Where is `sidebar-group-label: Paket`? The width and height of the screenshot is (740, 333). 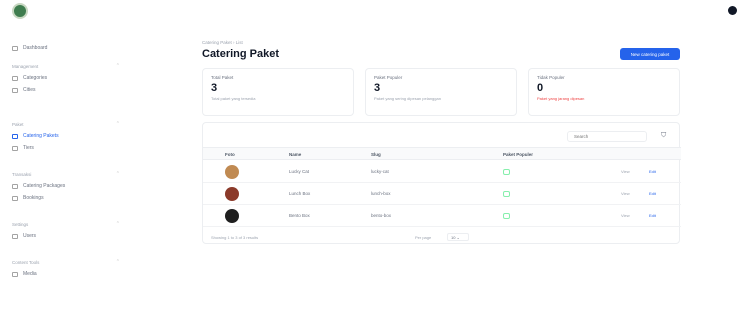
sidebar-group-label: Paket is located at coordinates (18, 124).